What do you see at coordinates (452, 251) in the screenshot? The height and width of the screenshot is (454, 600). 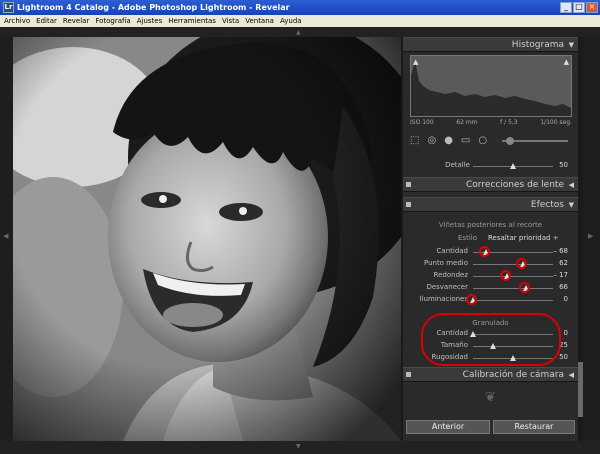 I see `slider-label: Cantidad` at bounding box center [452, 251].